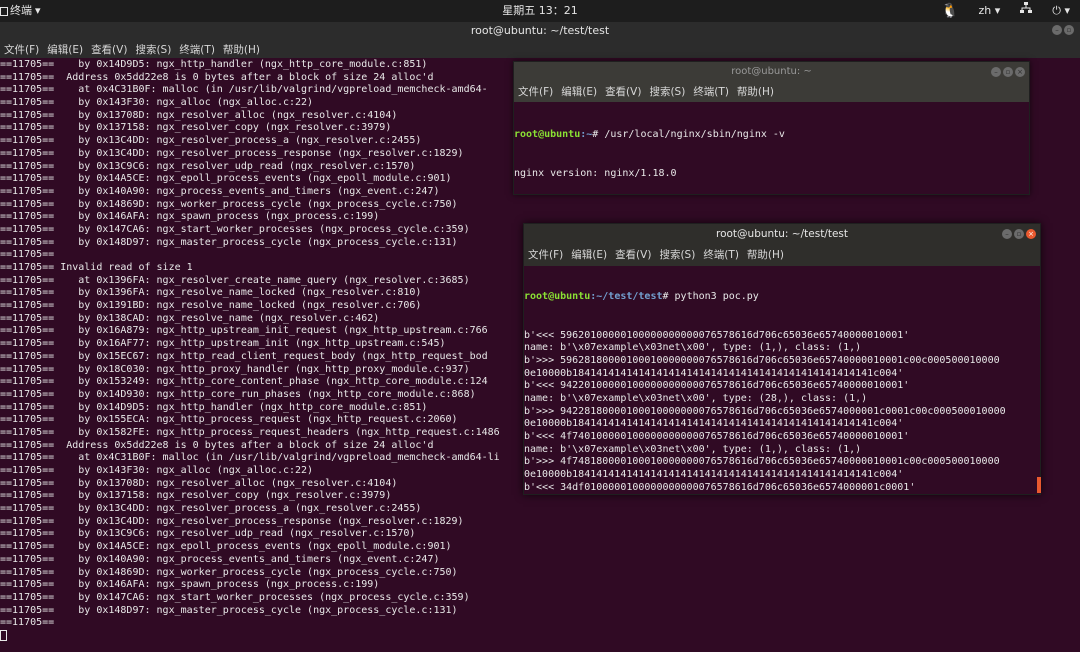 The image size is (1080, 652). I want to click on prompt-path: :~/test/test, so click(626, 297).